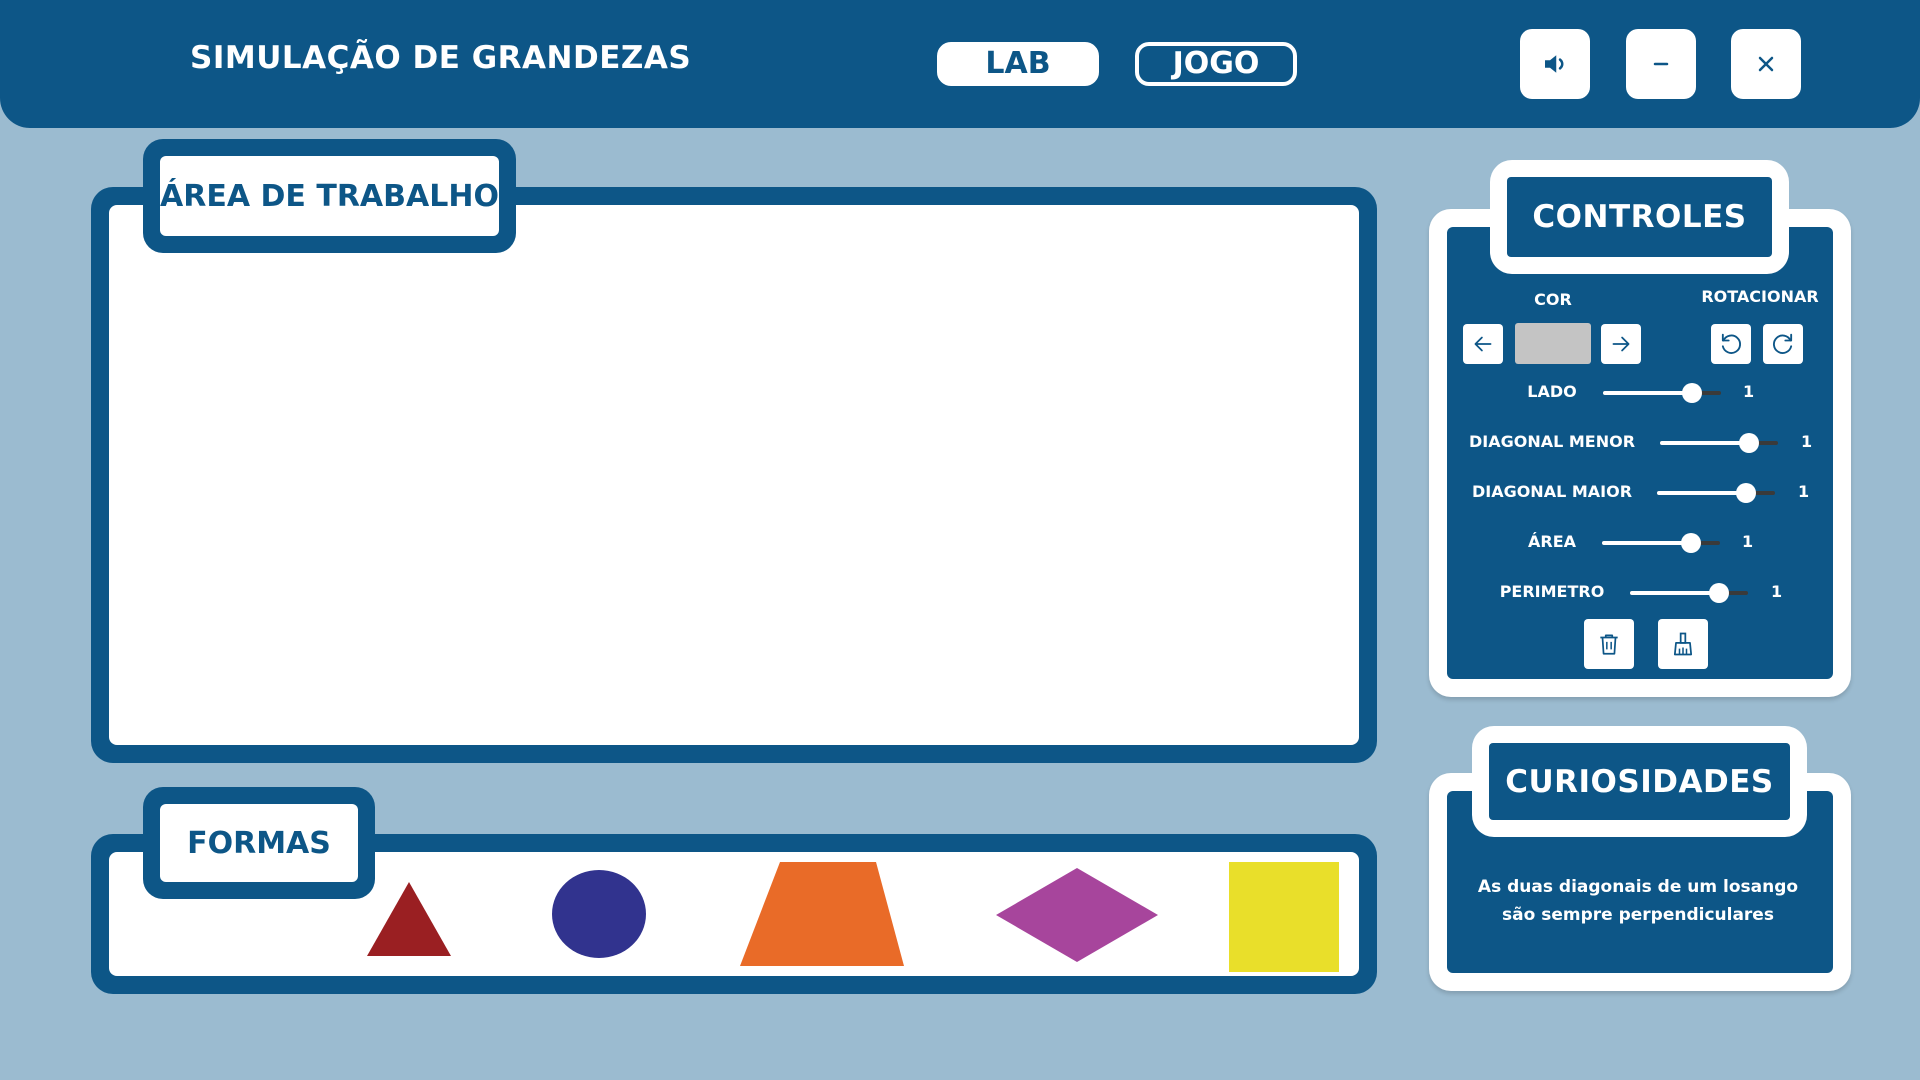 The height and width of the screenshot is (1080, 1920). Describe the element at coordinates (1748, 443) in the screenshot. I see `minor-diagonal-slider-thumb` at that location.